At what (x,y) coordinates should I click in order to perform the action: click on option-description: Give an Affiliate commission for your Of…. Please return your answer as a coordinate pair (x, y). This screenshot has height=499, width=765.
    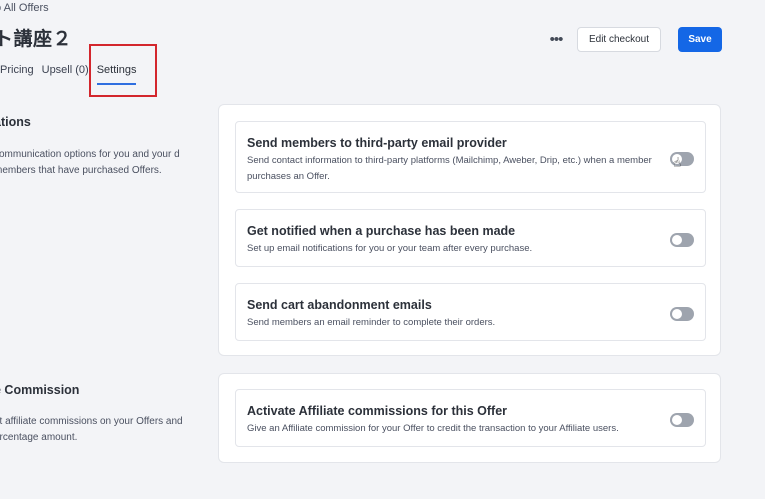
    Looking at the image, I should click on (433, 428).